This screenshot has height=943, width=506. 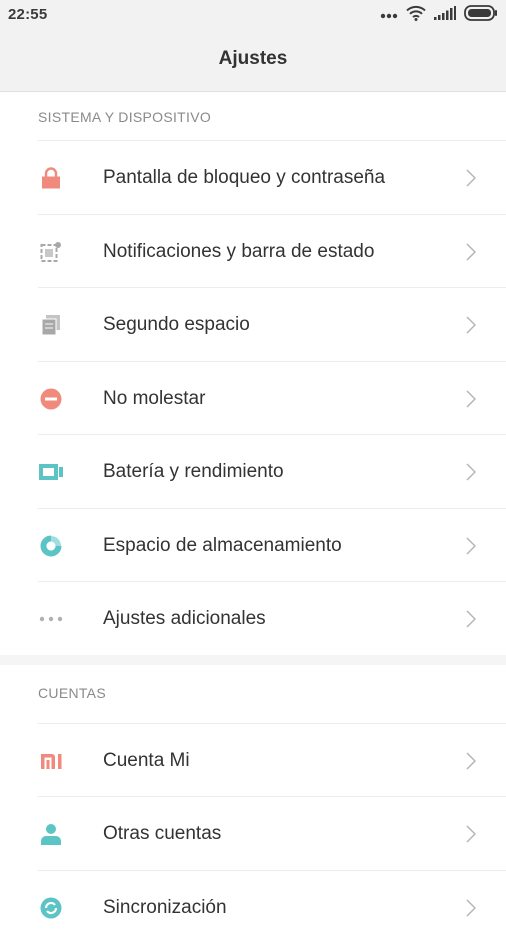 I want to click on settings-item-lock-screen: Pantalla de bloqueo y contraseña, so click(x=272, y=177).